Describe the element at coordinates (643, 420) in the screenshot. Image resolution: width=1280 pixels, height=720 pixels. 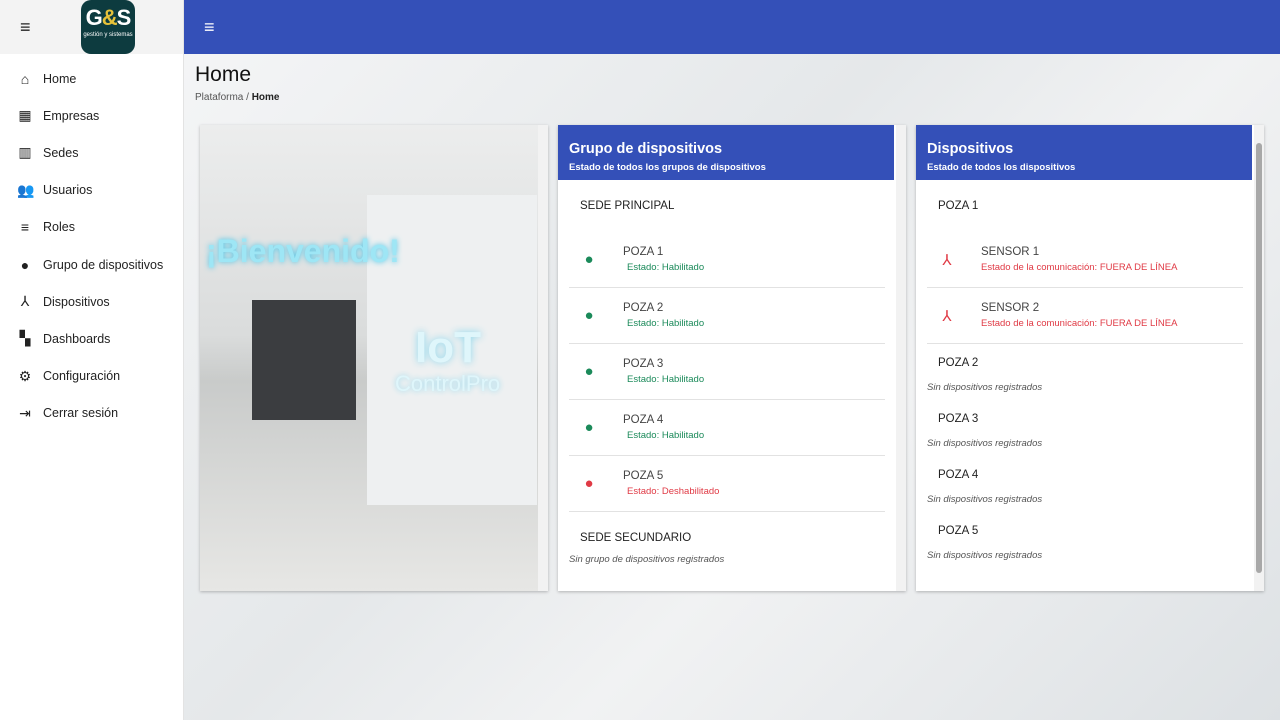
I see `group-name: POZA 4` at that location.